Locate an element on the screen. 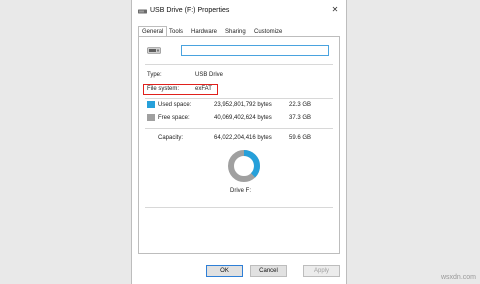 The height and width of the screenshot is (284, 480). apply-button: Apply is located at coordinates (321, 271).